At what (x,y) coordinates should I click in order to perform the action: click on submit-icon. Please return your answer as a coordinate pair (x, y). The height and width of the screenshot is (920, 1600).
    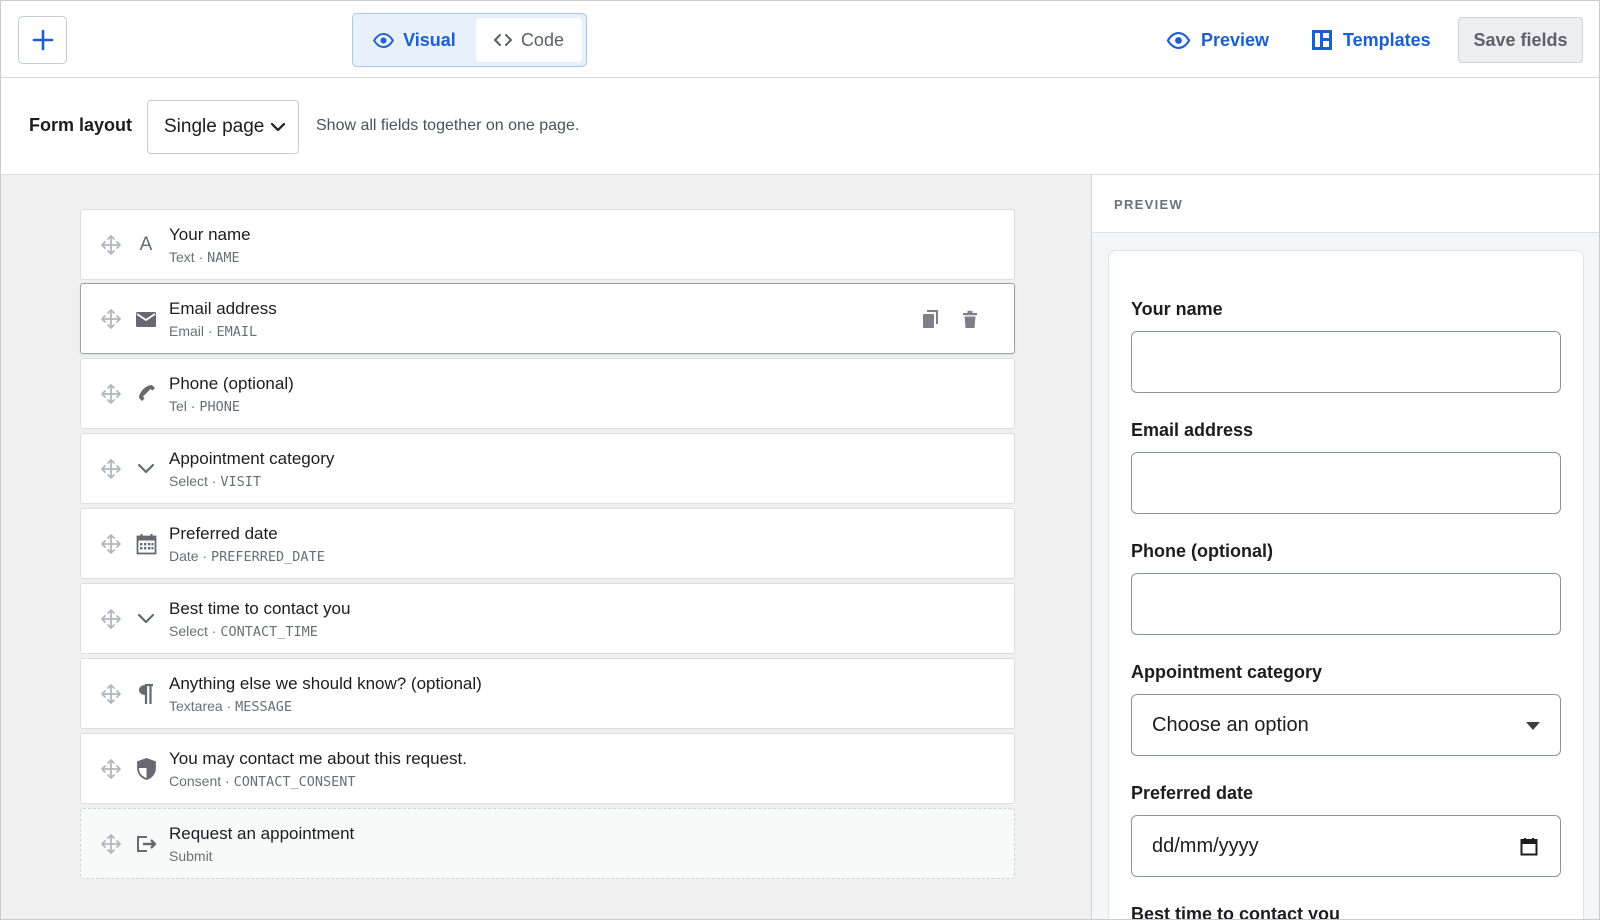
    Looking at the image, I should click on (146, 844).